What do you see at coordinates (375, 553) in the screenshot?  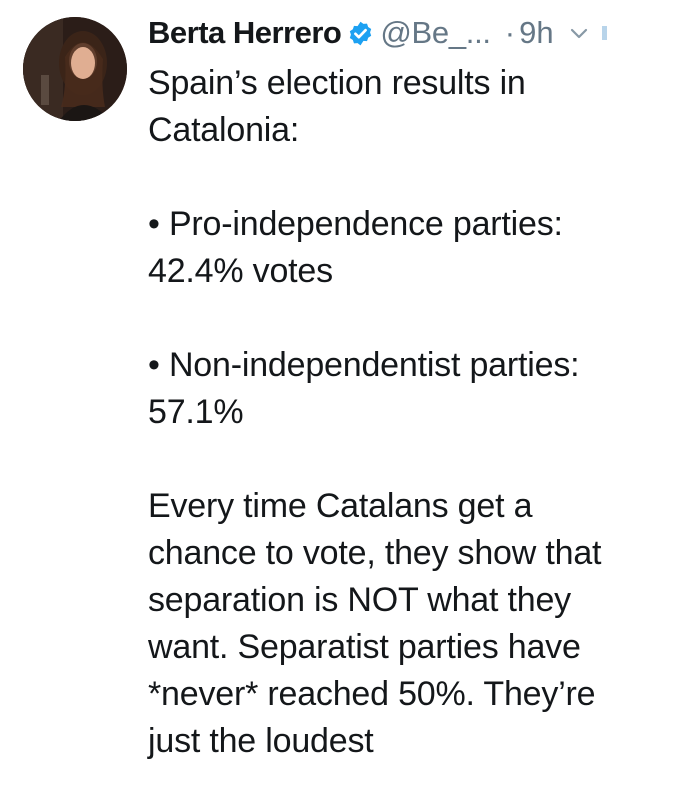 I see `tweet-line: chance to vote, they show that` at bounding box center [375, 553].